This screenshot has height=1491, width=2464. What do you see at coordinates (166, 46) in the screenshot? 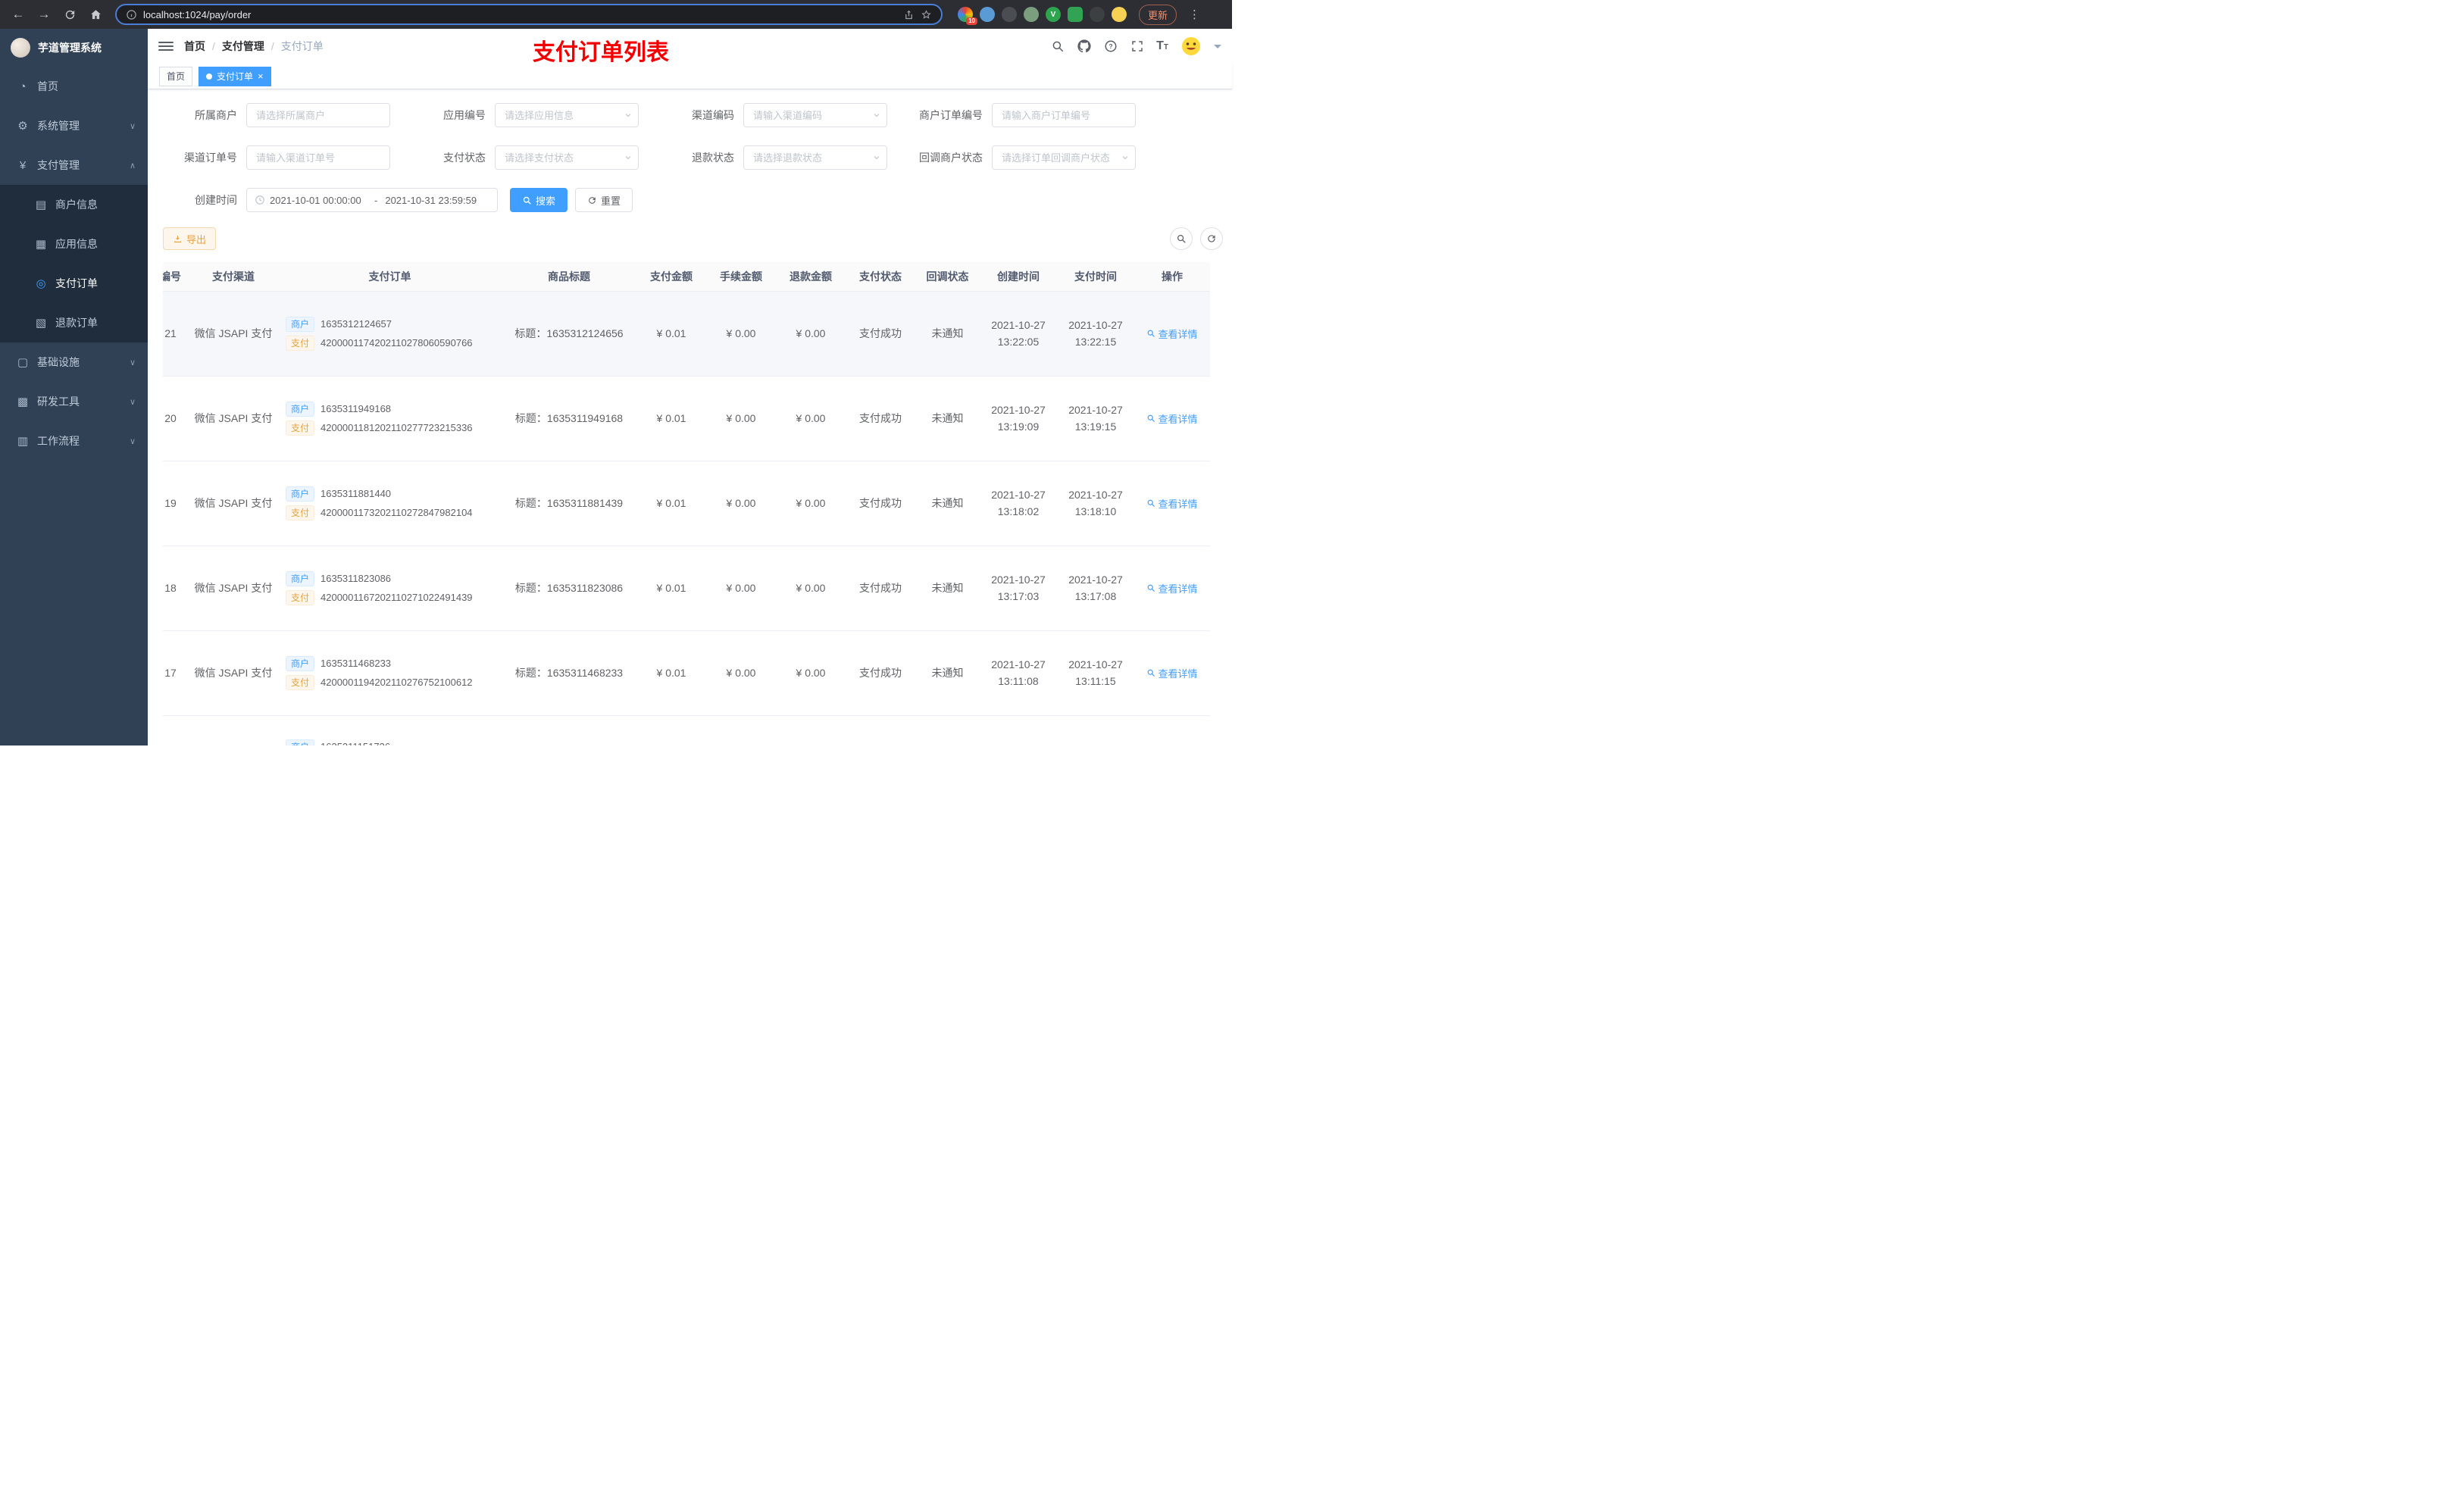
I see `menu-fold-icon` at bounding box center [166, 46].